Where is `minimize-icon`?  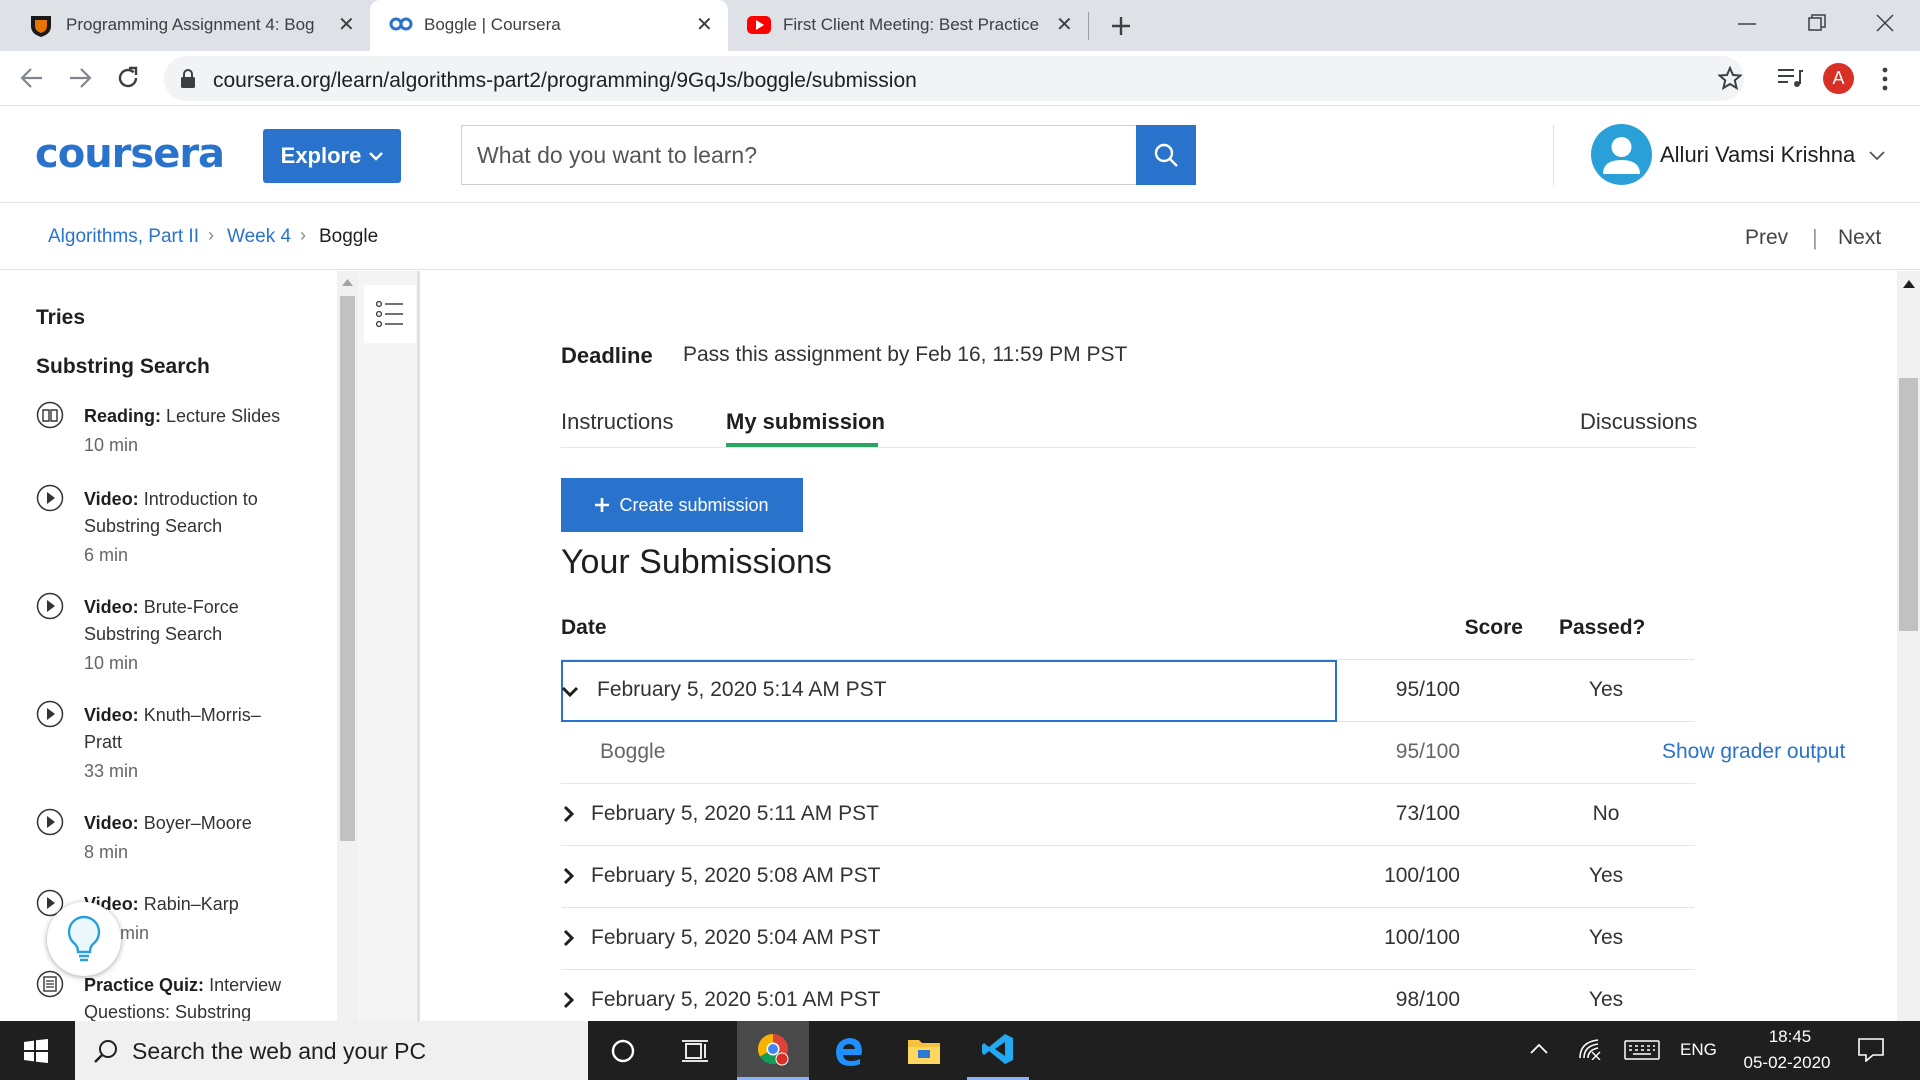 minimize-icon is located at coordinates (1747, 24).